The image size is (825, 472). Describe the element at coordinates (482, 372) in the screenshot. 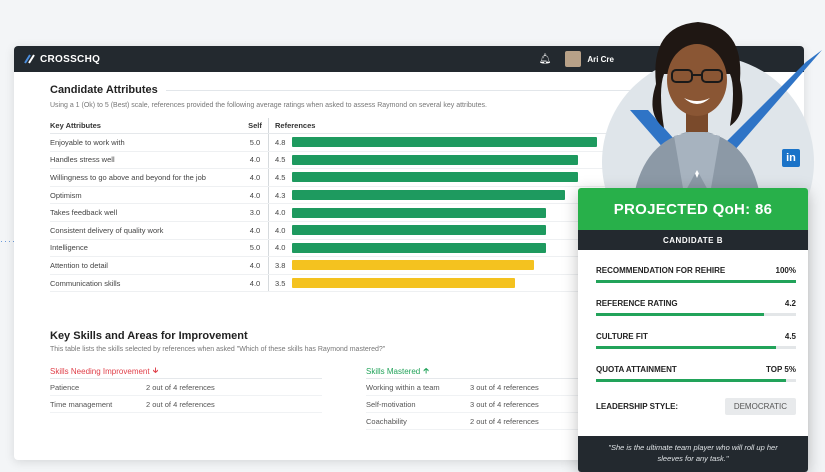

I see `skills-mastered-header: Skills Mastered 🡱` at that location.